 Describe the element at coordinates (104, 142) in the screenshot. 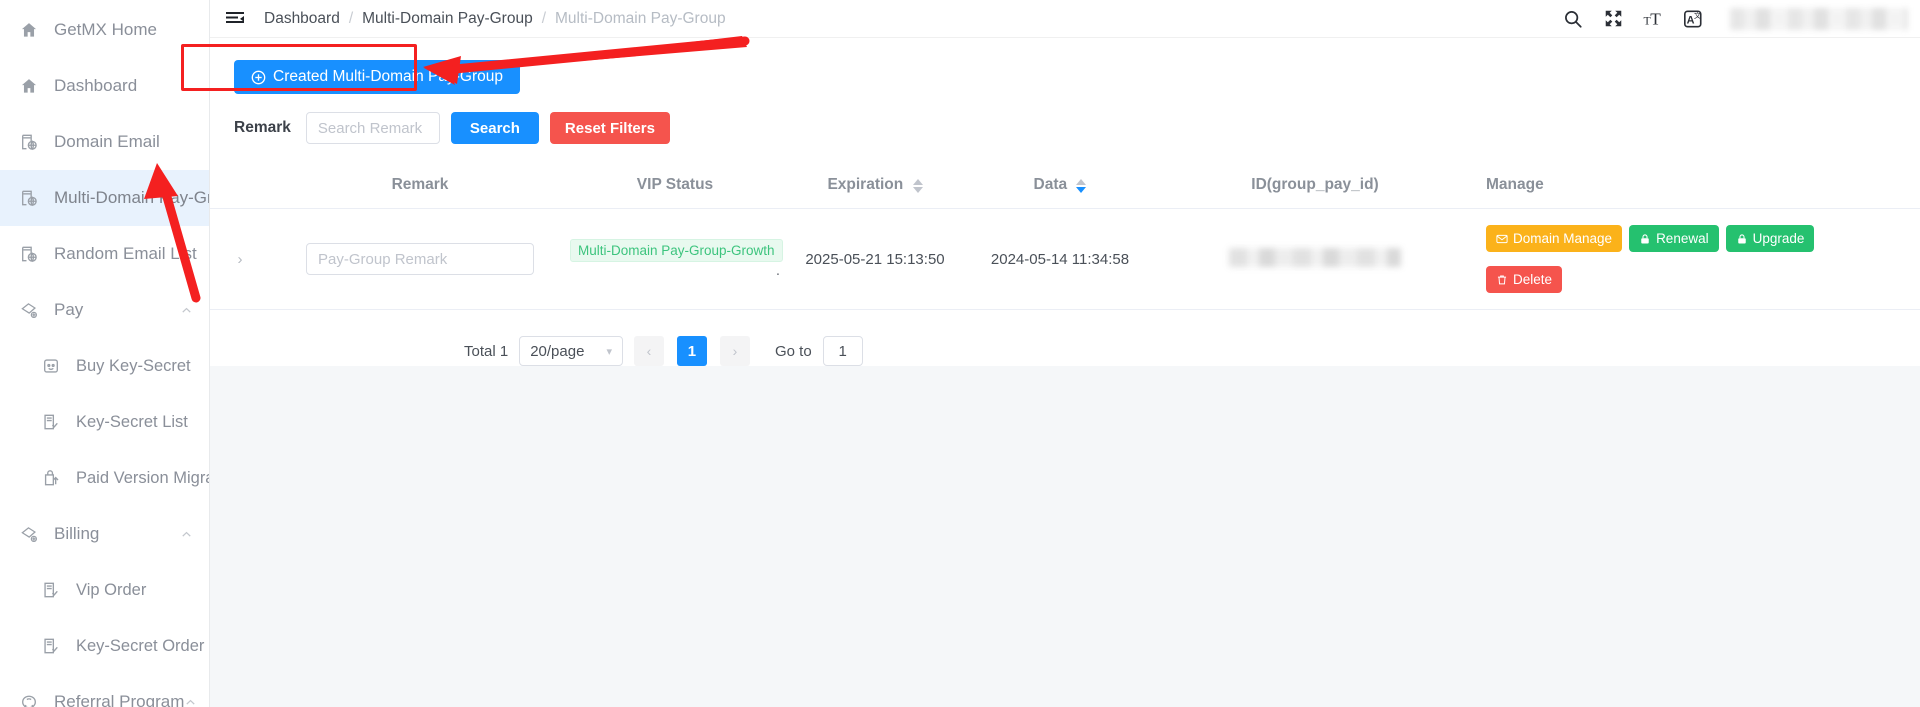

I see `sidebar-item-domain-email: Domain Email` at that location.